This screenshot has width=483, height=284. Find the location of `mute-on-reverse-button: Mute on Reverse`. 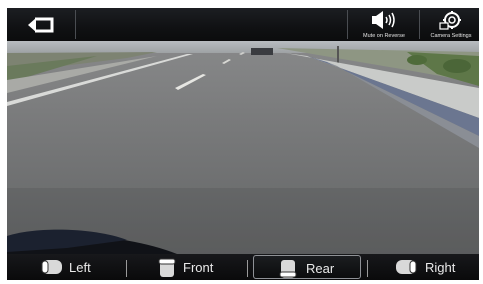

mute-on-reverse-button: Mute on Reverse is located at coordinates (384, 24).